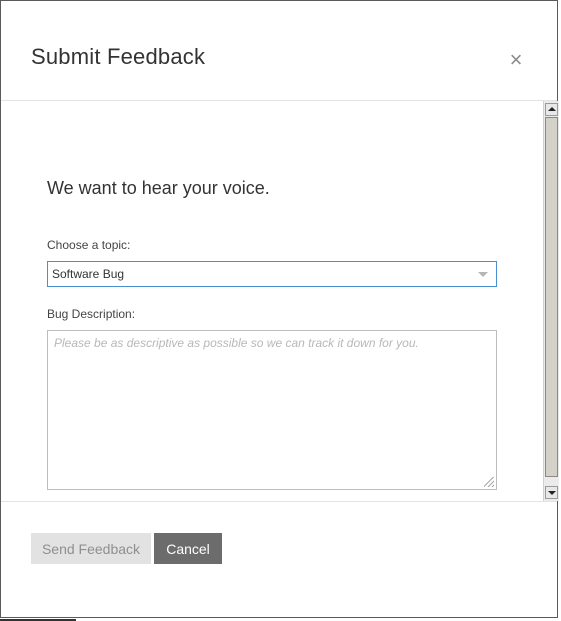  I want to click on scroll-thumb, so click(551, 297).